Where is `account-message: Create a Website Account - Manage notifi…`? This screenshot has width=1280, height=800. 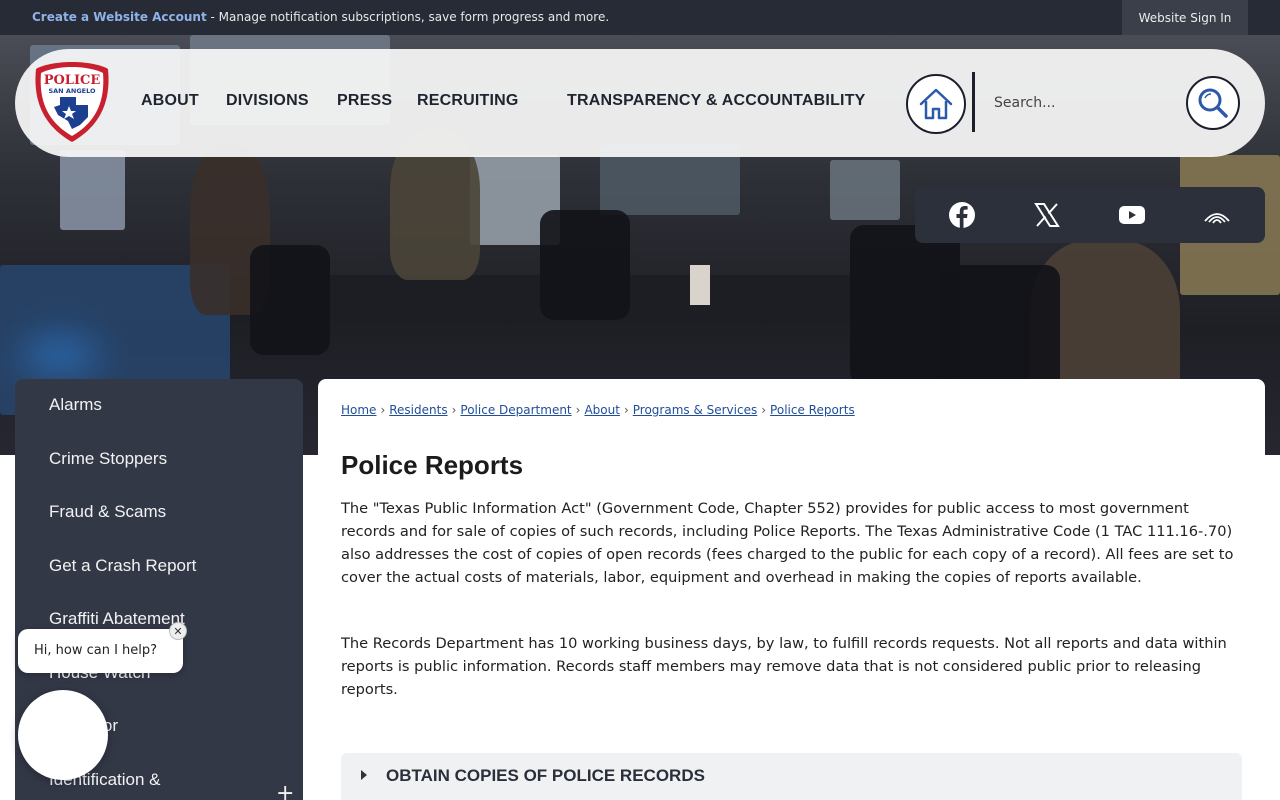 account-message: Create a Website Account - Manage notifi… is located at coordinates (320, 17).